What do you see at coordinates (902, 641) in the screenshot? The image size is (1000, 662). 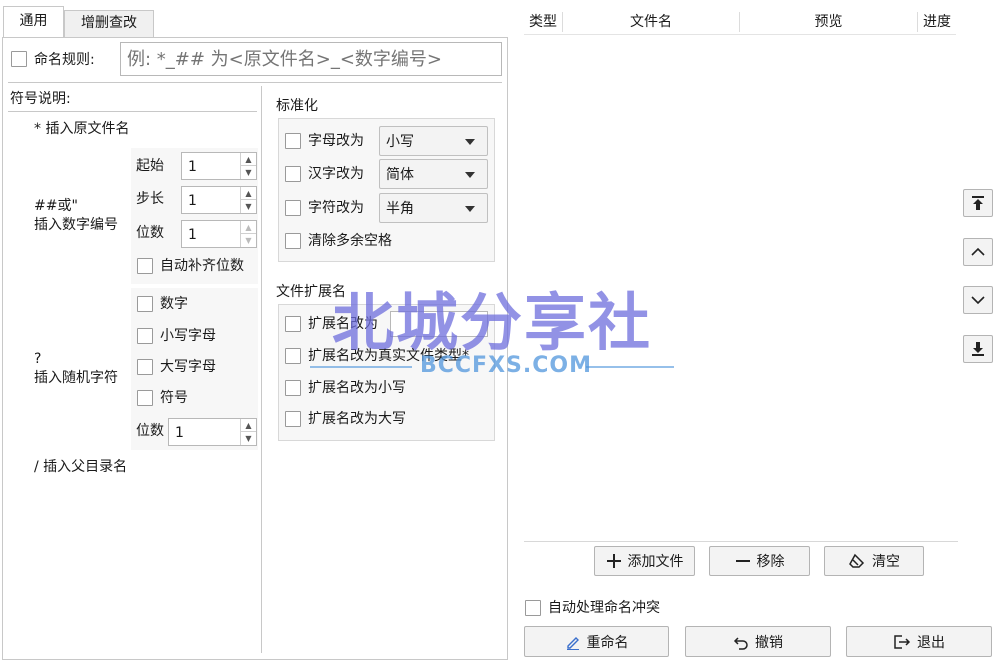 I see `exit-icon` at bounding box center [902, 641].